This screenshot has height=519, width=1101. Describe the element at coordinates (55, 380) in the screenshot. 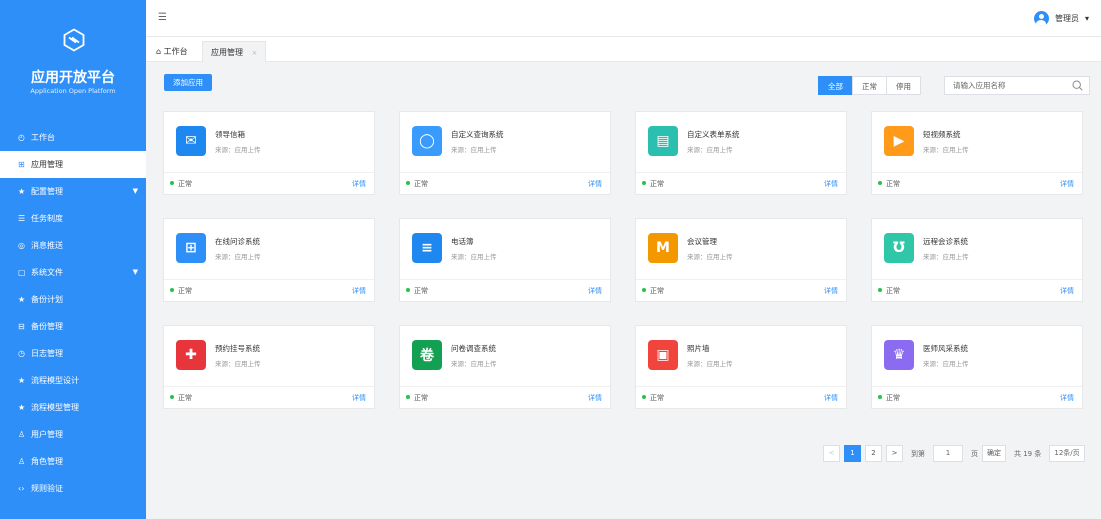

I see `sidebar-item-label: 流程模型设计` at that location.